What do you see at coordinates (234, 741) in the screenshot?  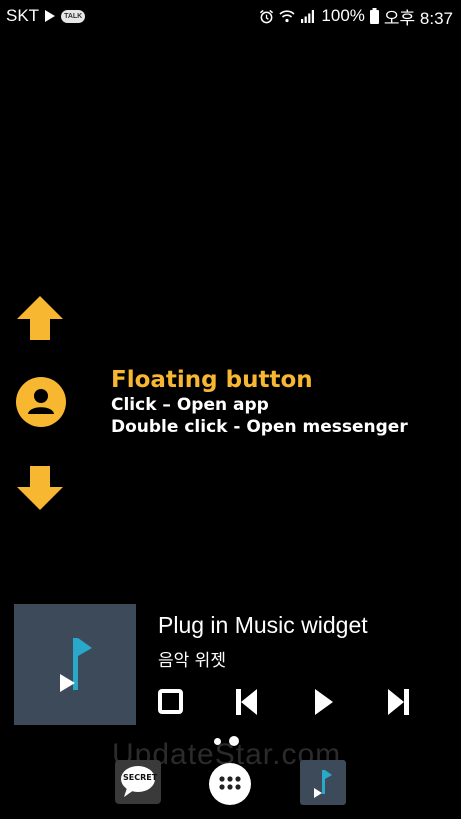 I see `page-dot-active` at bounding box center [234, 741].